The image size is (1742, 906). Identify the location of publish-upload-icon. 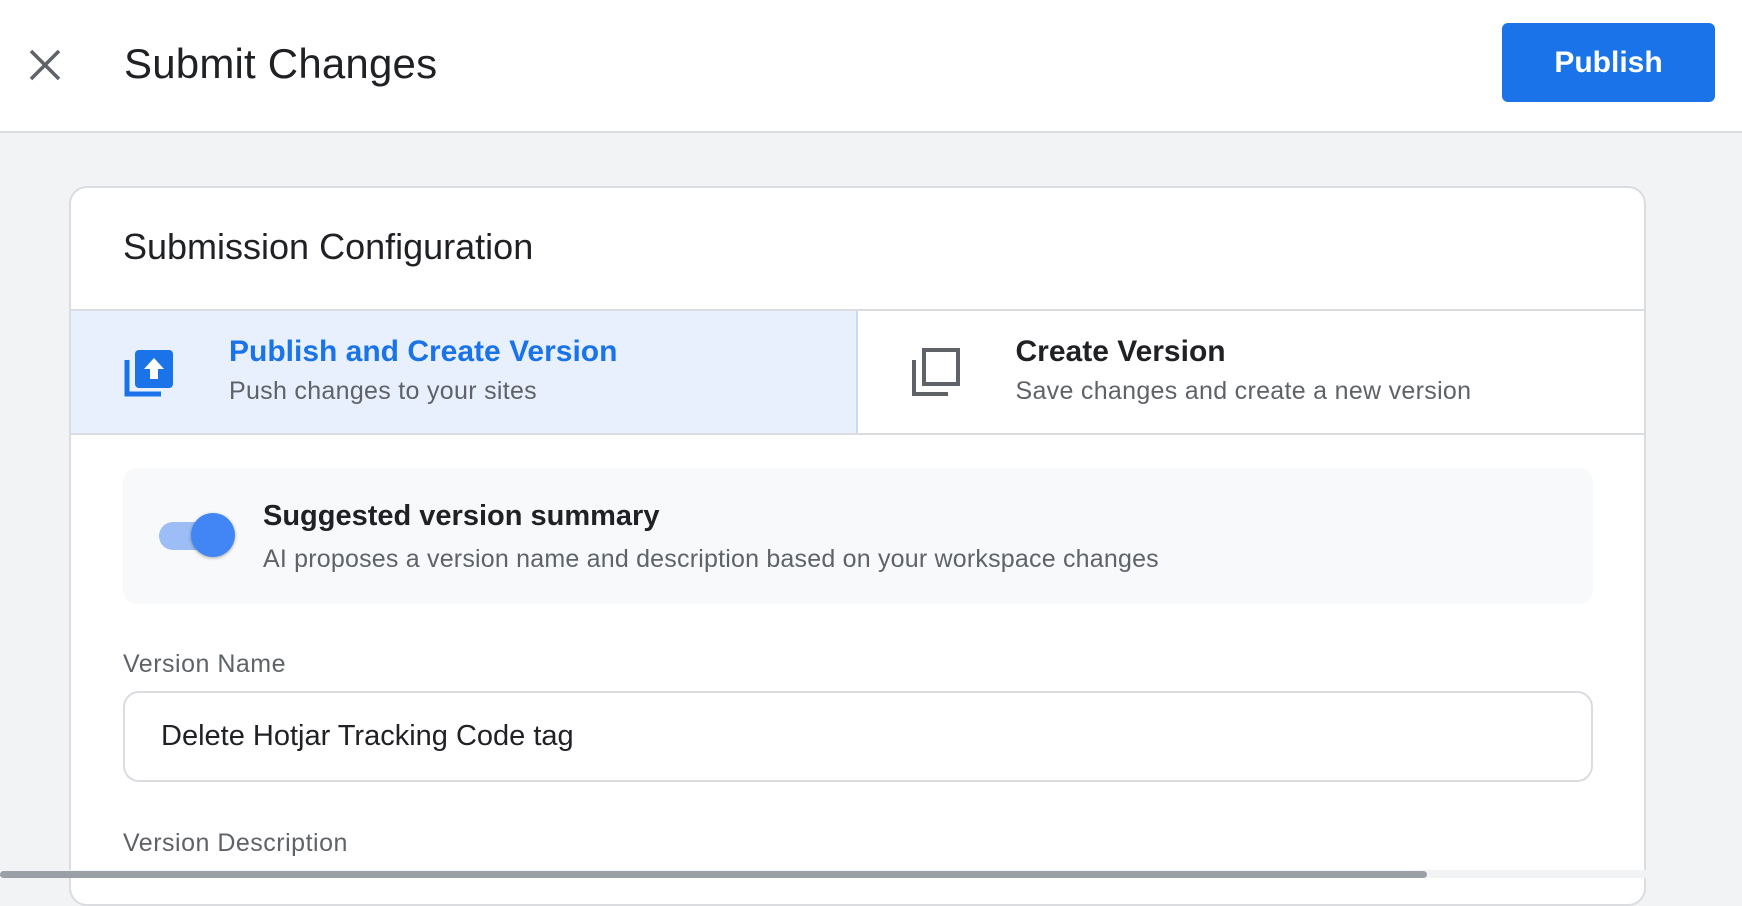
(148, 373).